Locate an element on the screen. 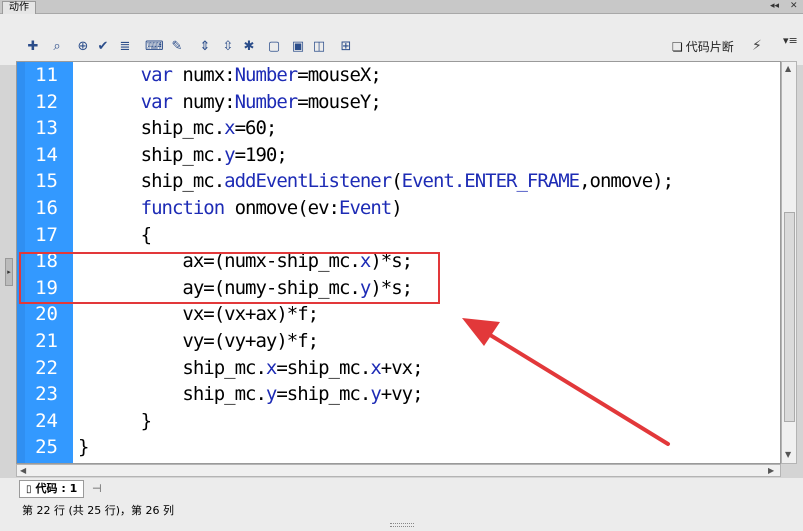 The image size is (803, 531). auto-format-icon: ≣ is located at coordinates (125, 47).